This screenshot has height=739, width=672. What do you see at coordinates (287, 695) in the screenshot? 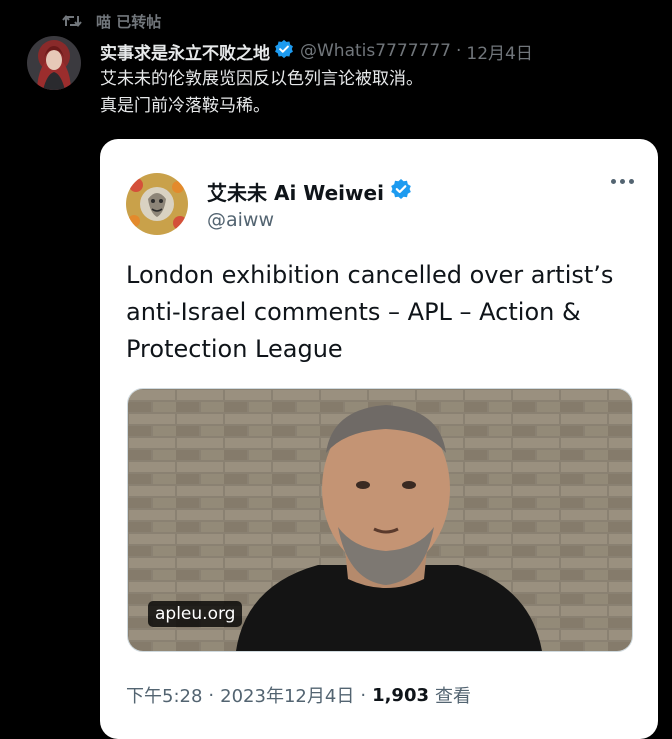
I see `post-date: 2023年12月4日` at bounding box center [287, 695].